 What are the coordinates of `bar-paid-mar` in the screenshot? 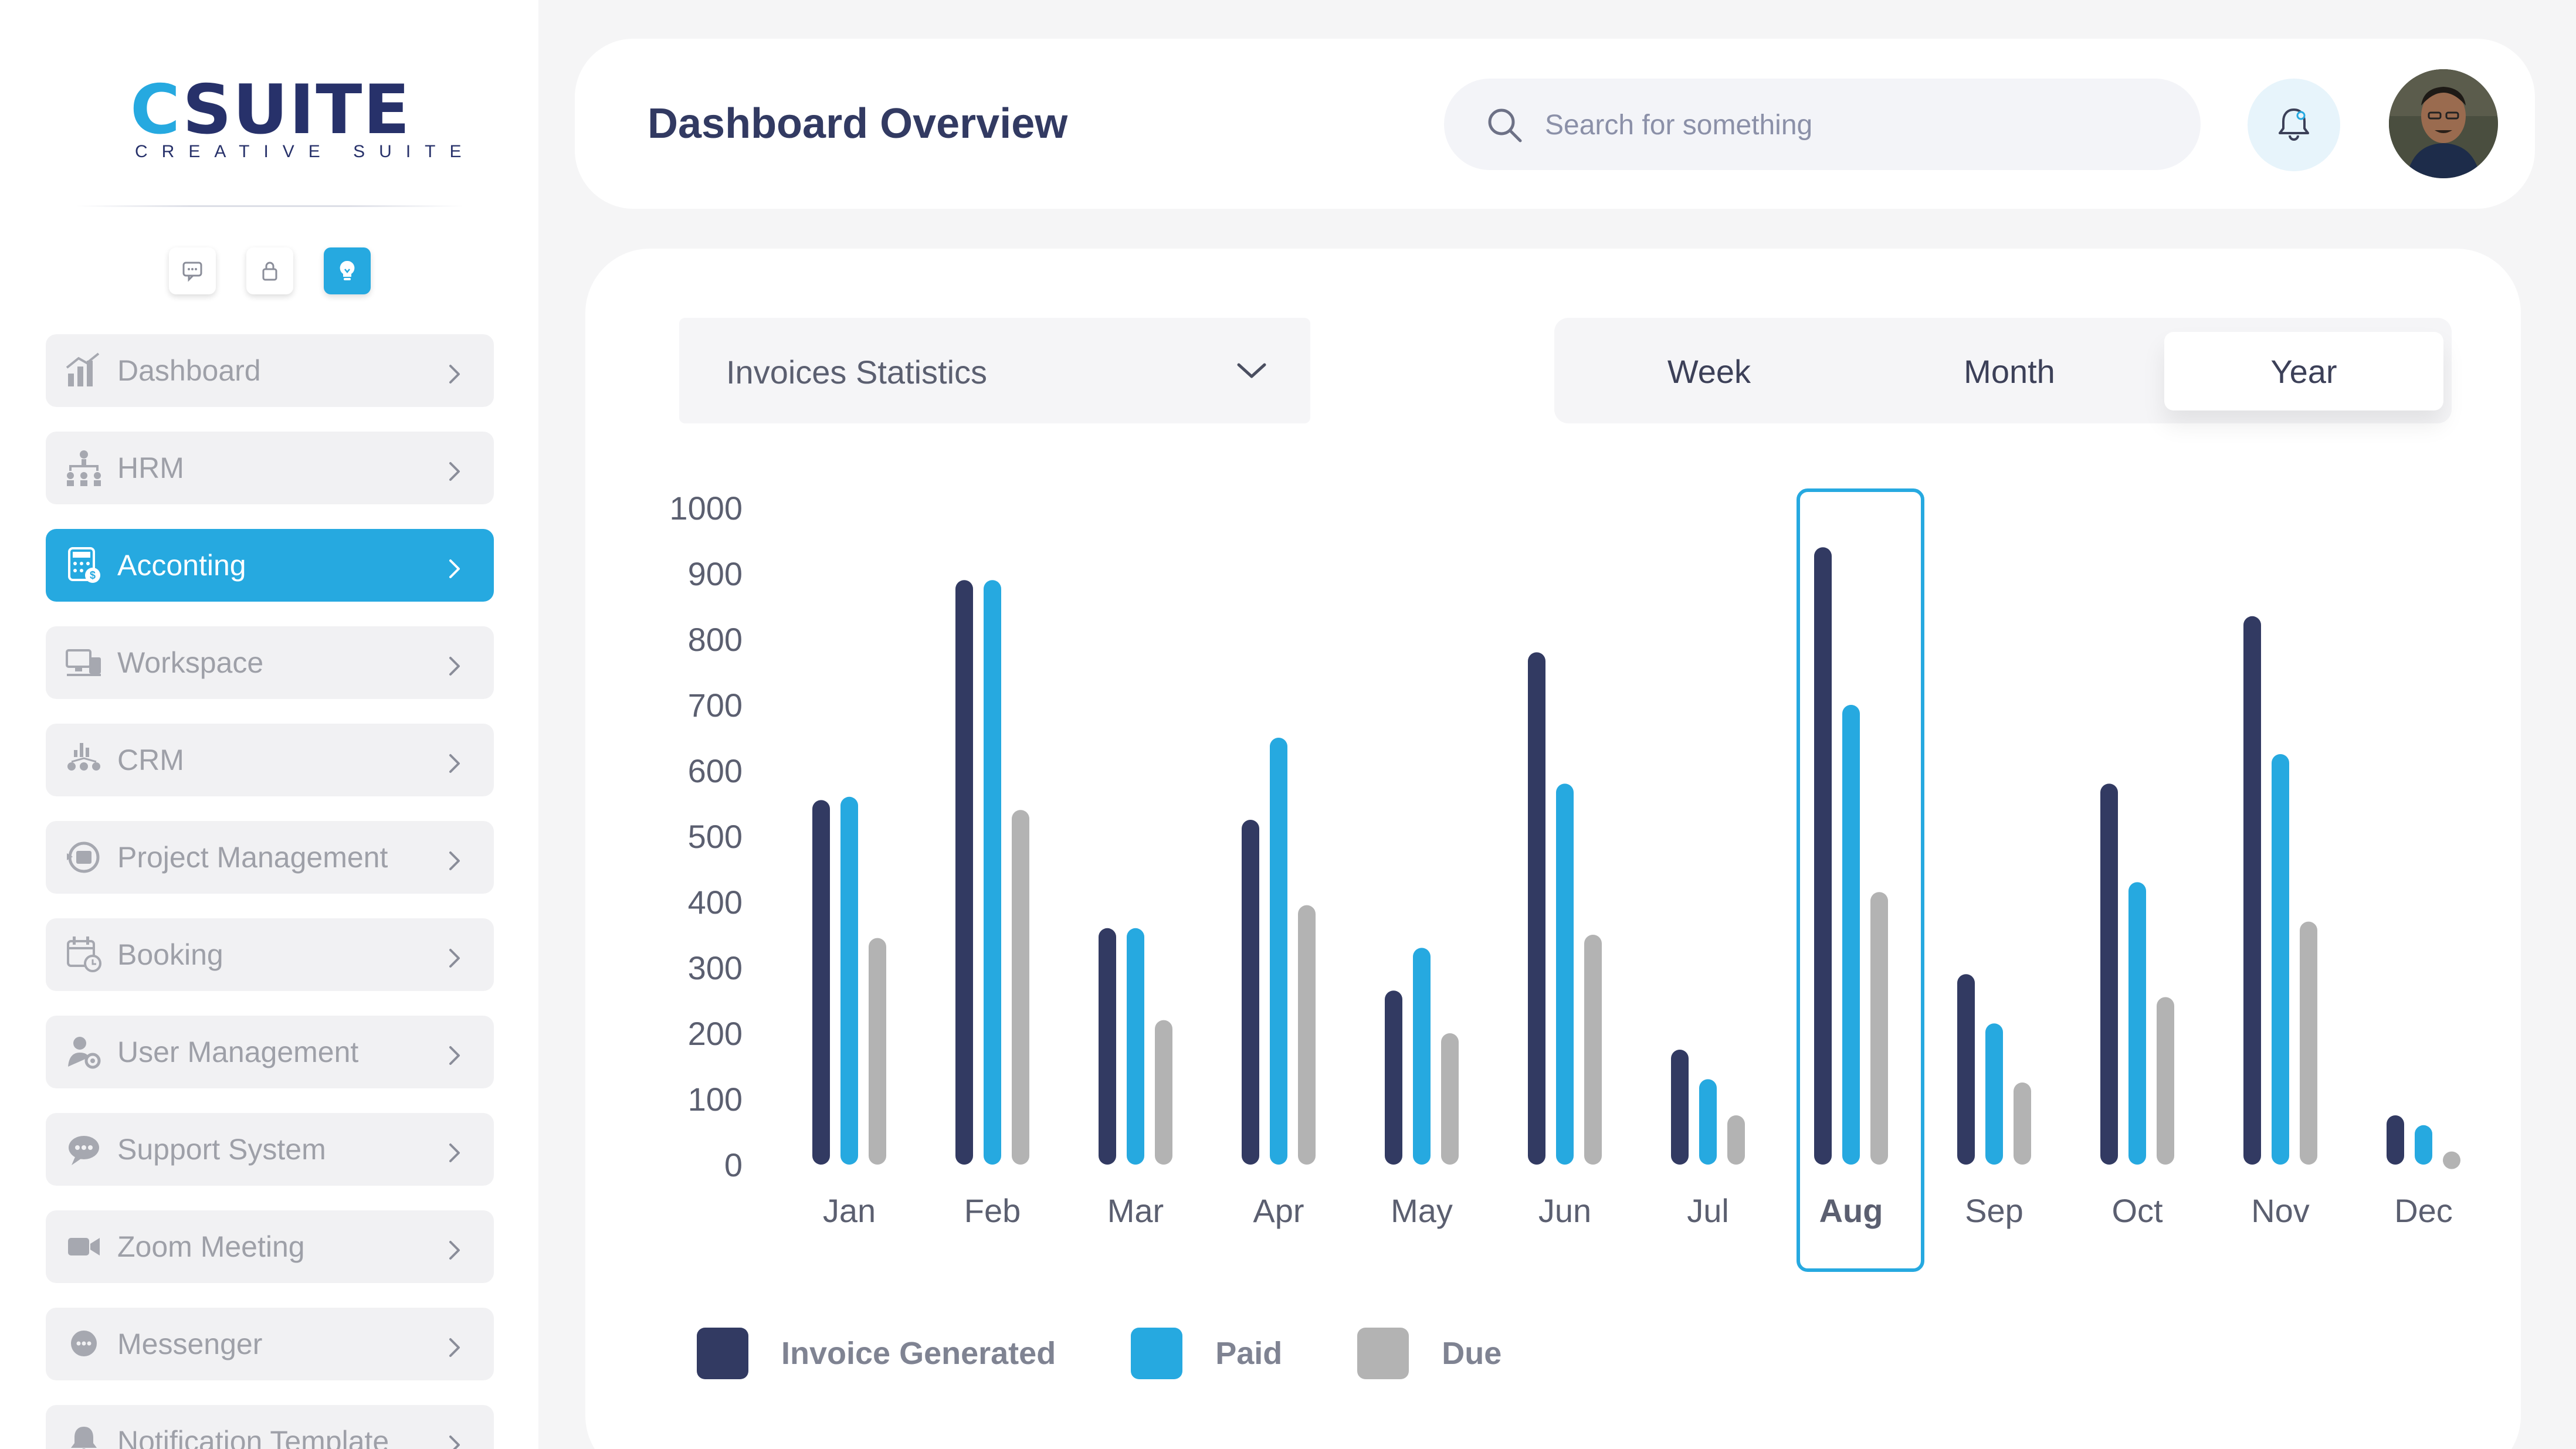 It's located at (1135, 1046).